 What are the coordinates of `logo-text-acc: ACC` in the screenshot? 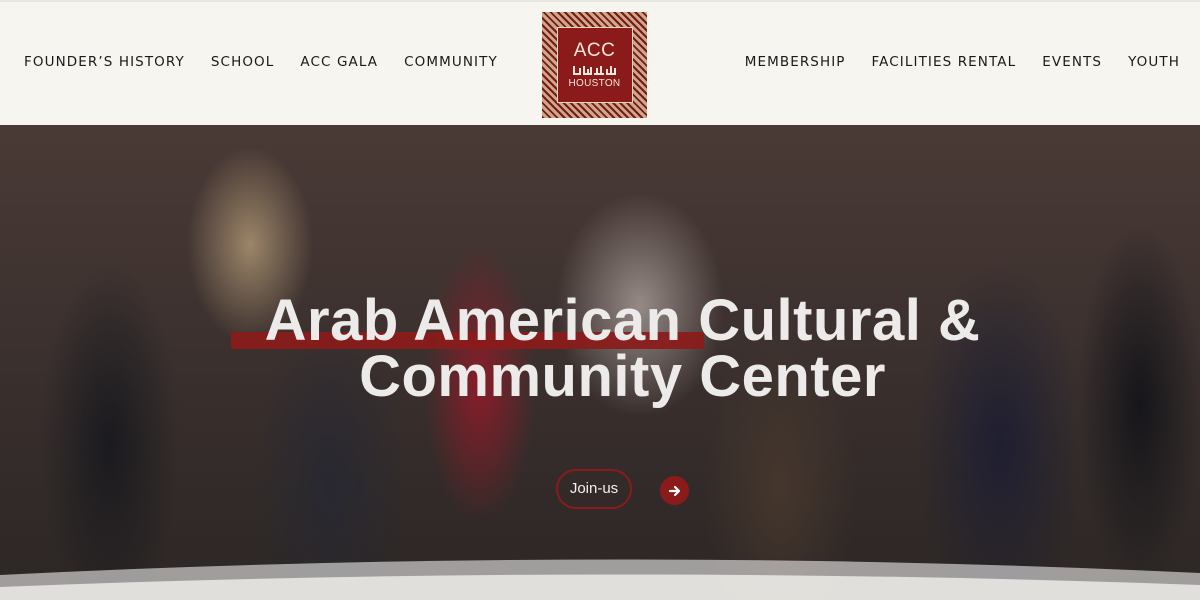 It's located at (594, 50).